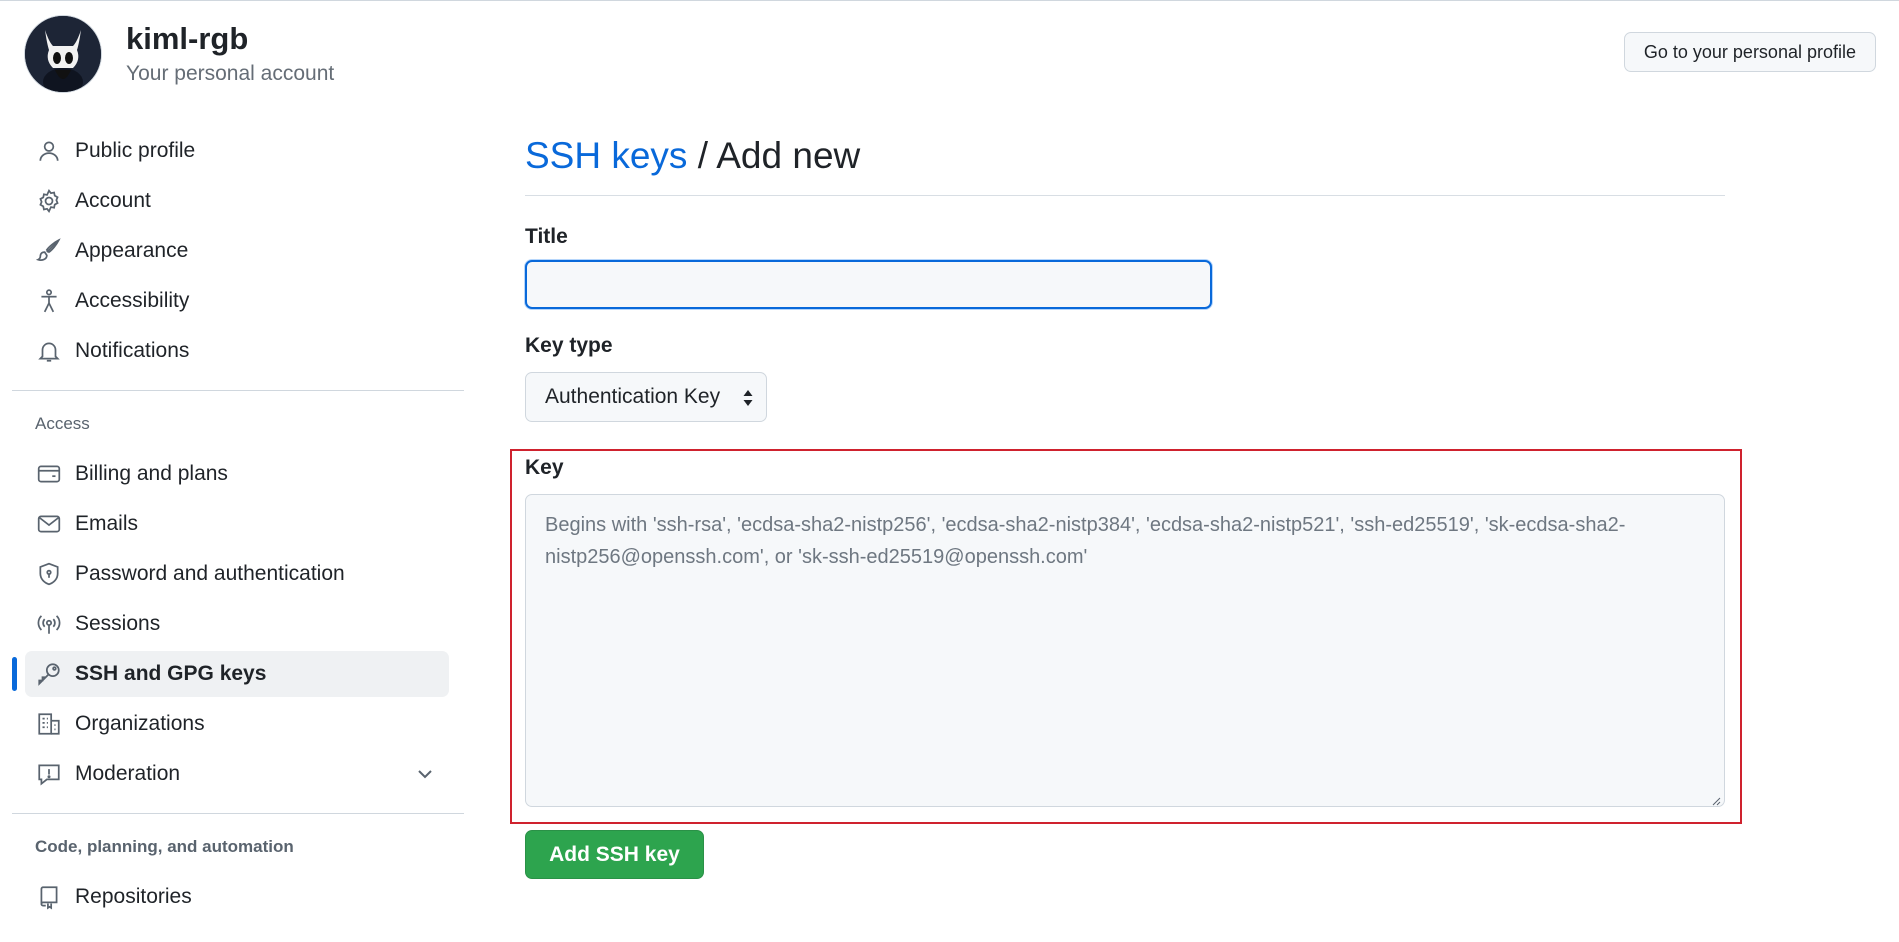  What do you see at coordinates (1716, 799) in the screenshot?
I see `resize-handle-icon` at bounding box center [1716, 799].